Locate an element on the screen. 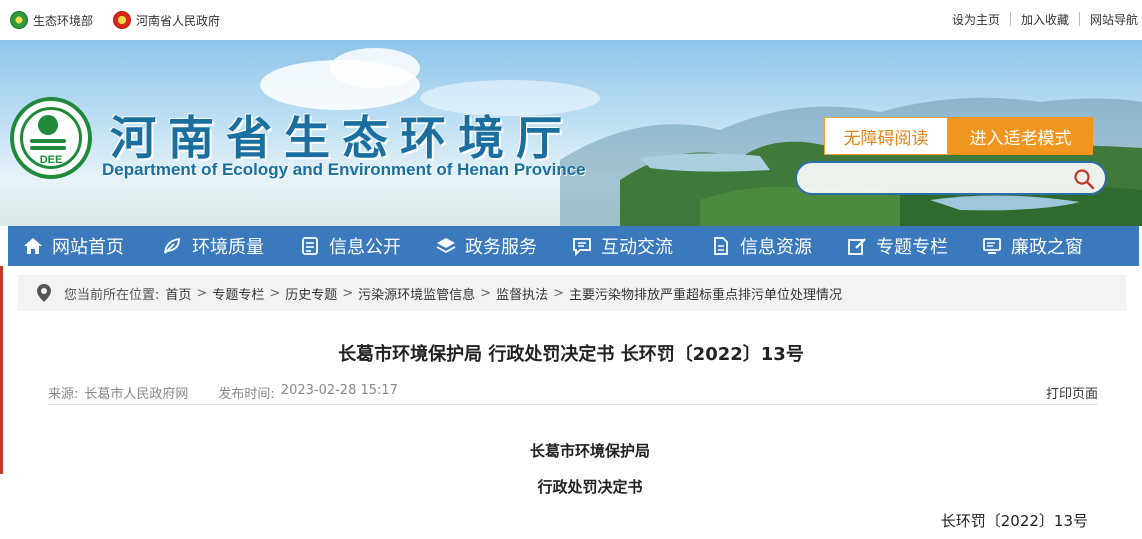 The image size is (1142, 539). leaf-icon is located at coordinates (172, 245).